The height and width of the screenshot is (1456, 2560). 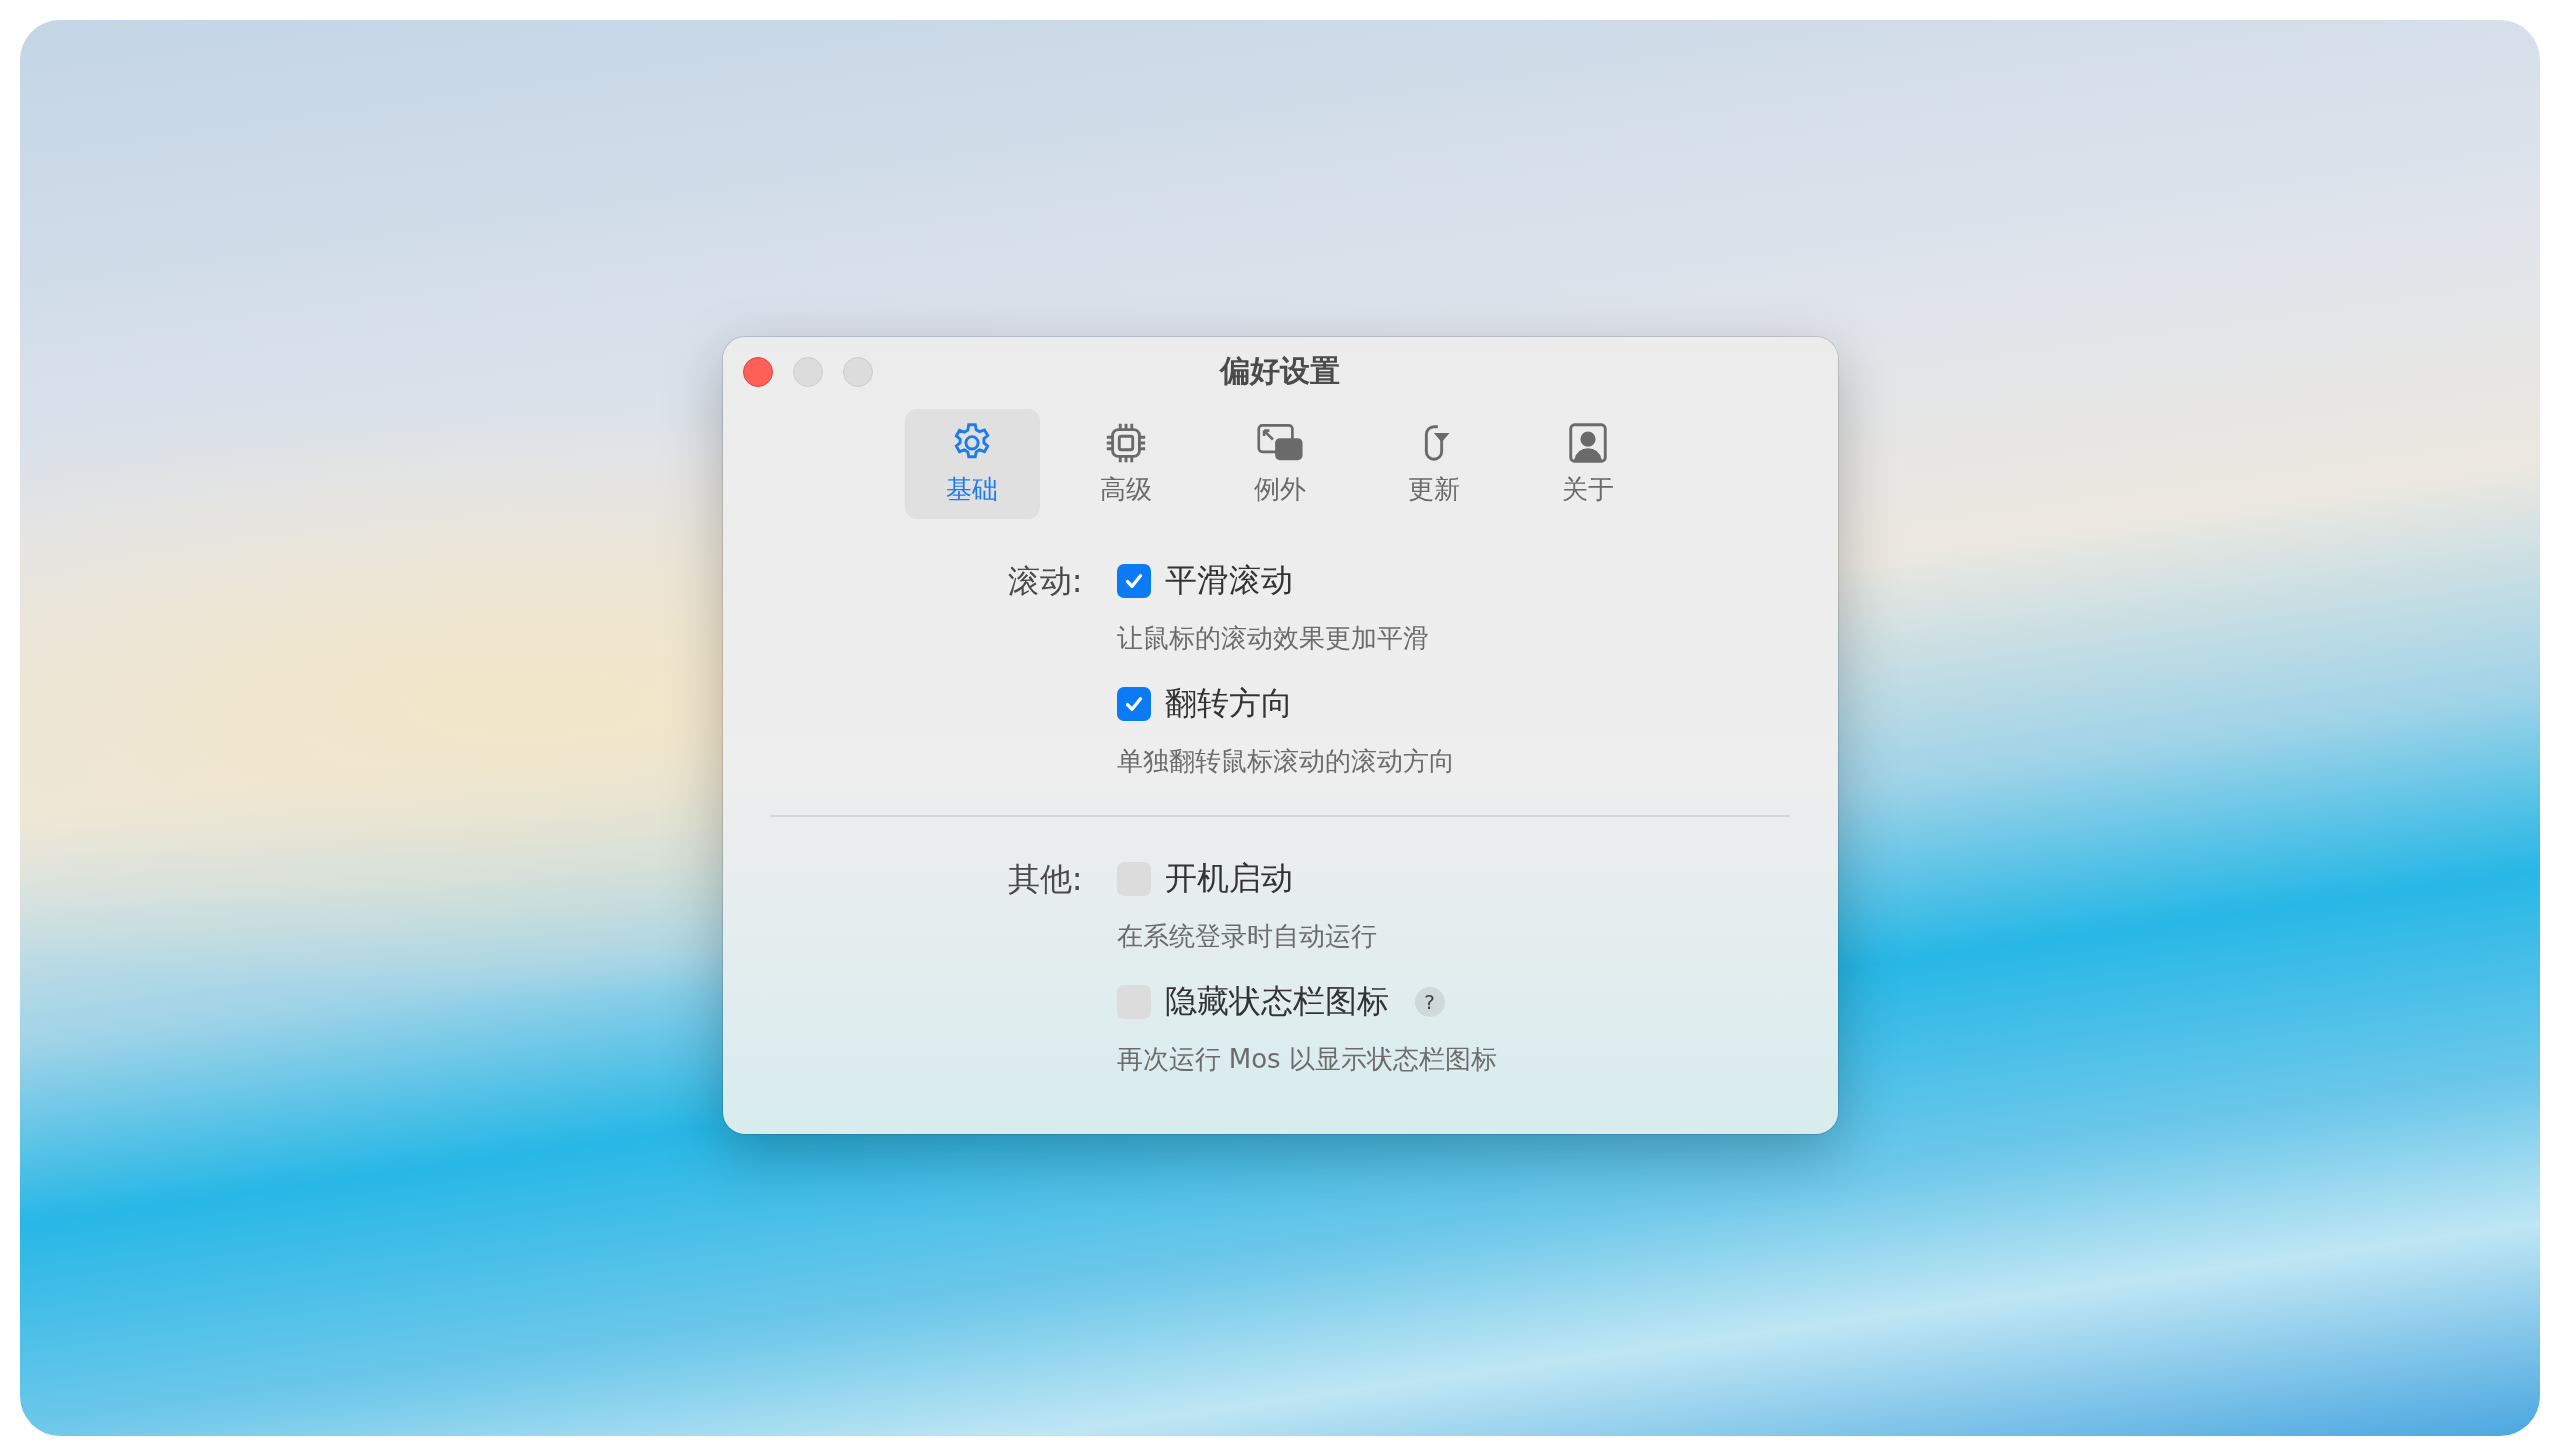 What do you see at coordinates (1286, 761) in the screenshot?
I see `option-description: 单独翻转鼠标滚动的滚动方向` at bounding box center [1286, 761].